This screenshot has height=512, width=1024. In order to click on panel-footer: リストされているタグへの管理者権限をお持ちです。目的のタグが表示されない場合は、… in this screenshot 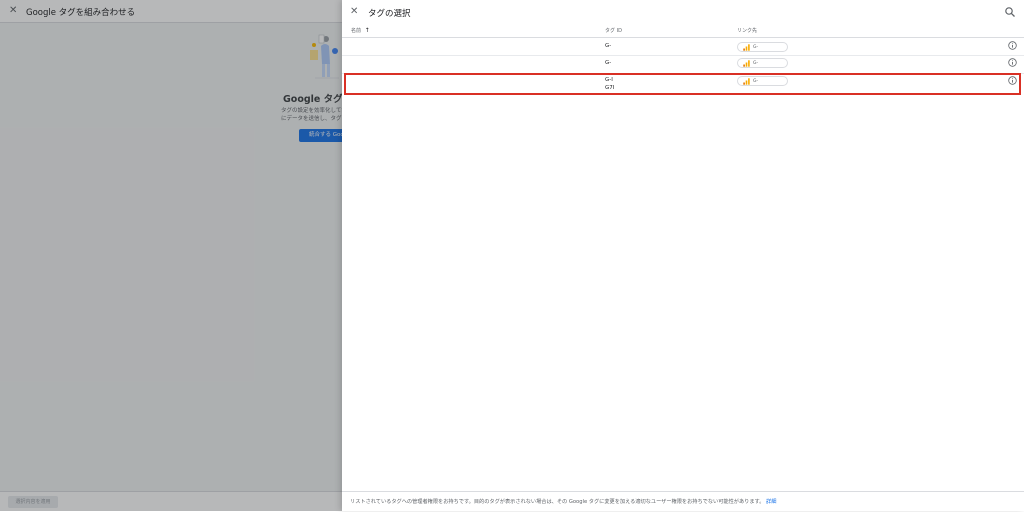, I will do `click(683, 501)`.